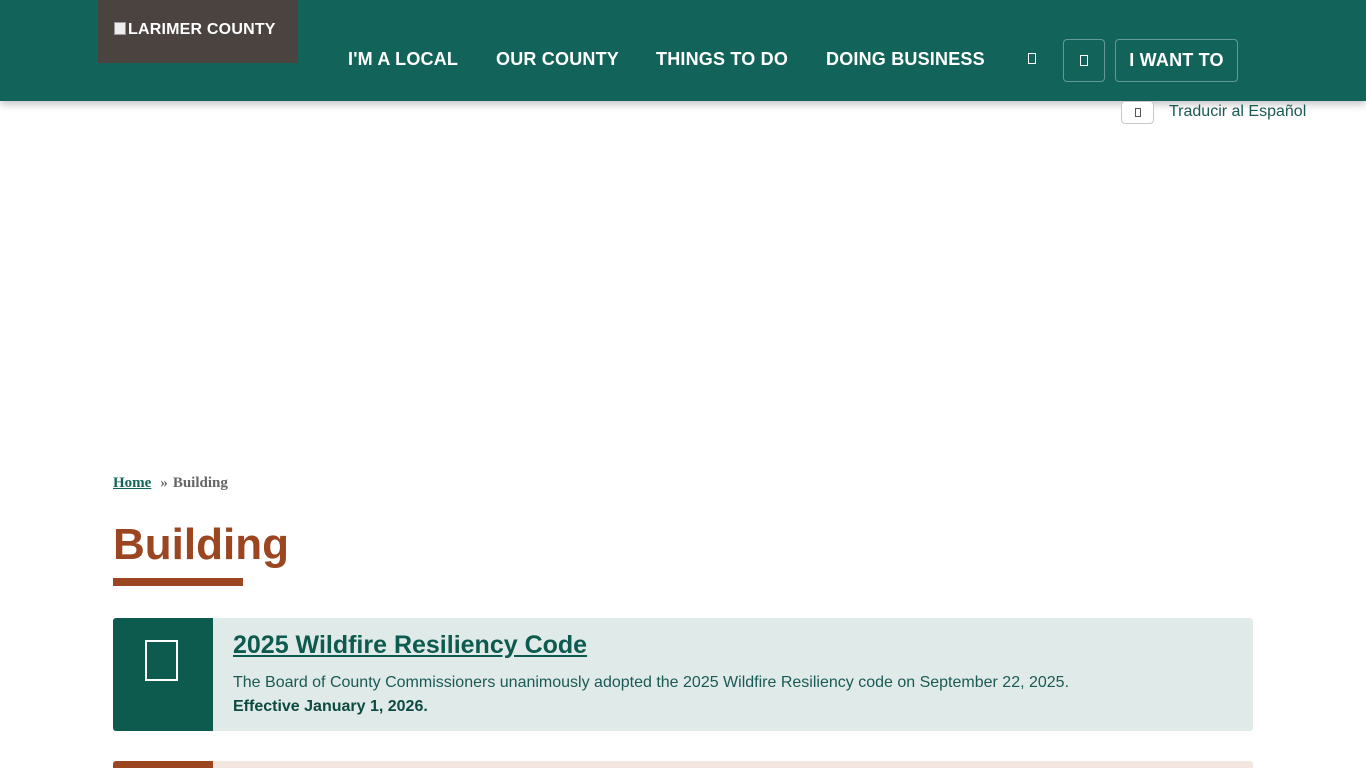 The width and height of the screenshot is (1366, 768). Describe the element at coordinates (201, 544) in the screenshot. I see `page-title: Building` at that location.